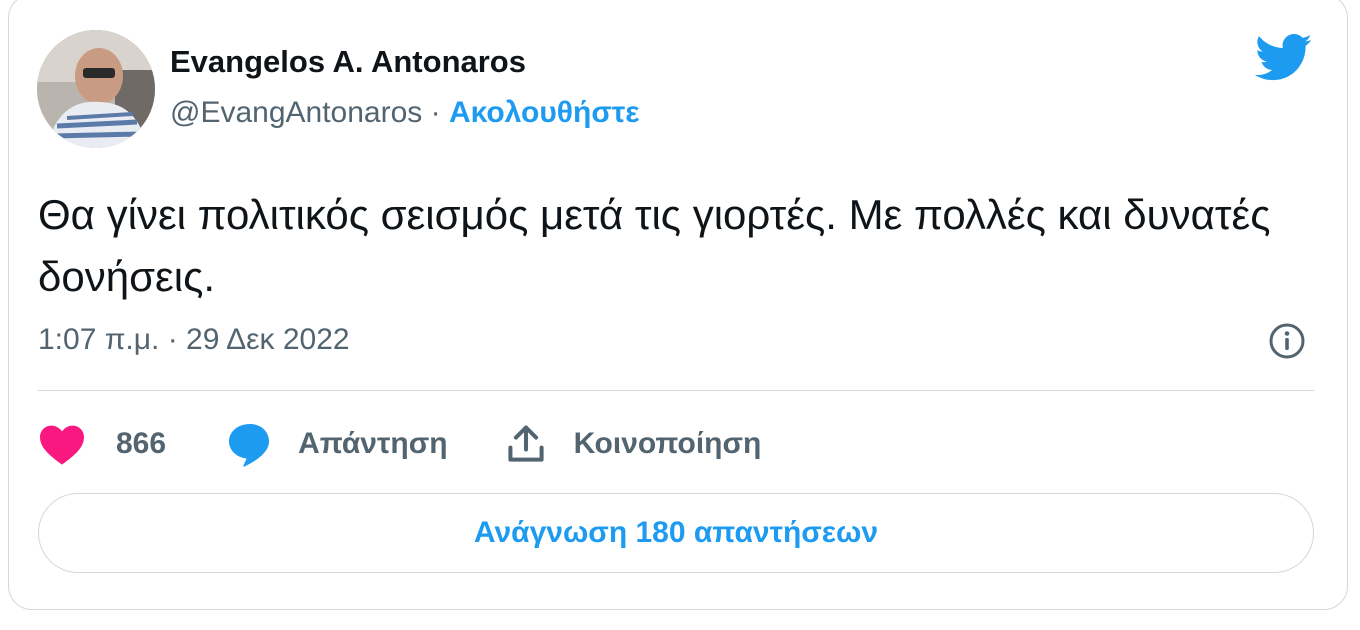 Image resolution: width=1360 pixels, height=630 pixels. I want to click on author-handle: @EvangAntonaros, so click(296, 112).